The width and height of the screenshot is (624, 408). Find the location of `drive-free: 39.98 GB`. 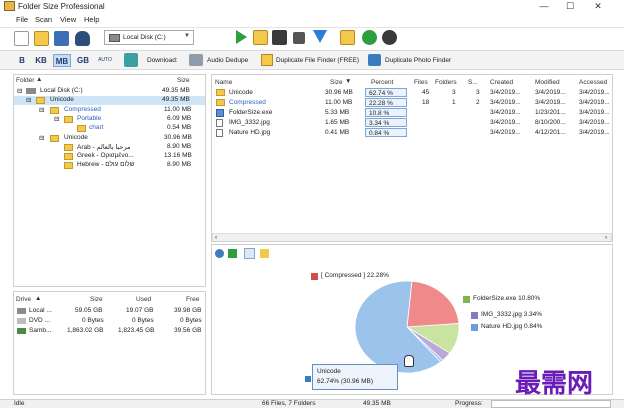

drive-free: 39.98 GB is located at coordinates (188, 310).